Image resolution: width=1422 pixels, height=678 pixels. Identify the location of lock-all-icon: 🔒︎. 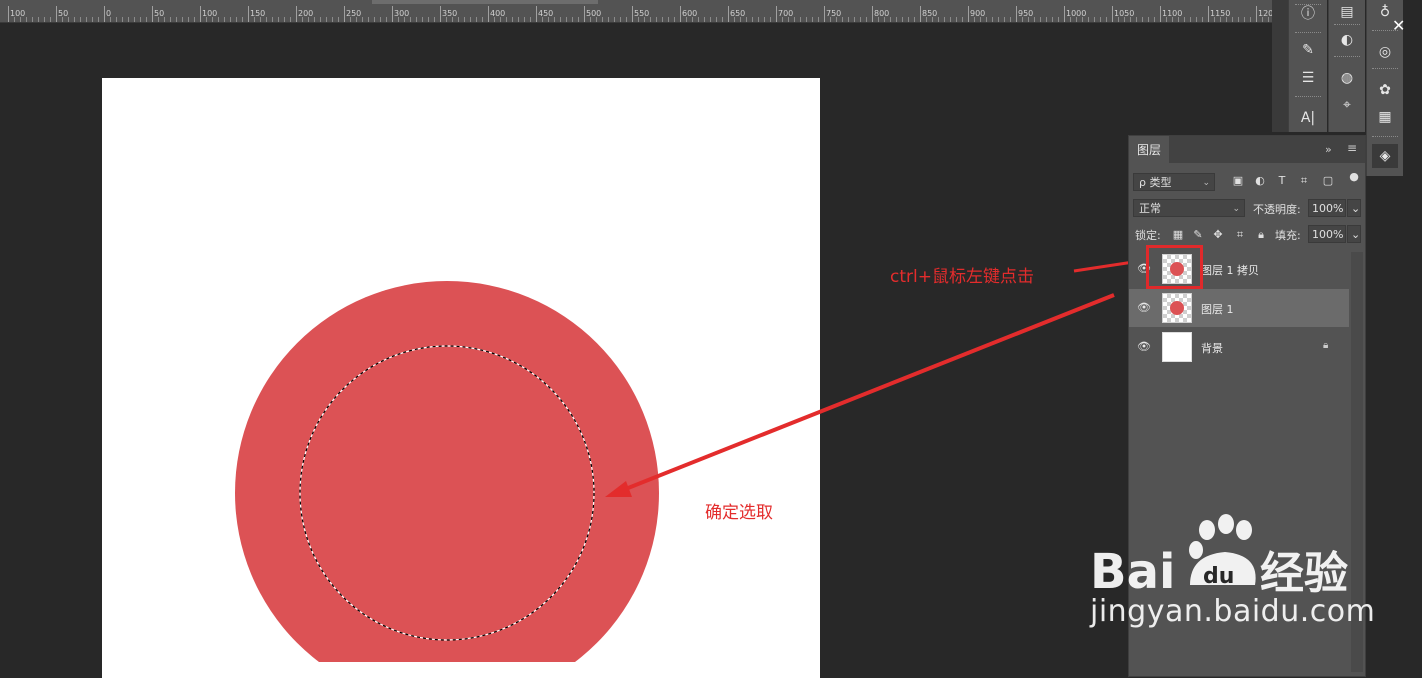
(1261, 235).